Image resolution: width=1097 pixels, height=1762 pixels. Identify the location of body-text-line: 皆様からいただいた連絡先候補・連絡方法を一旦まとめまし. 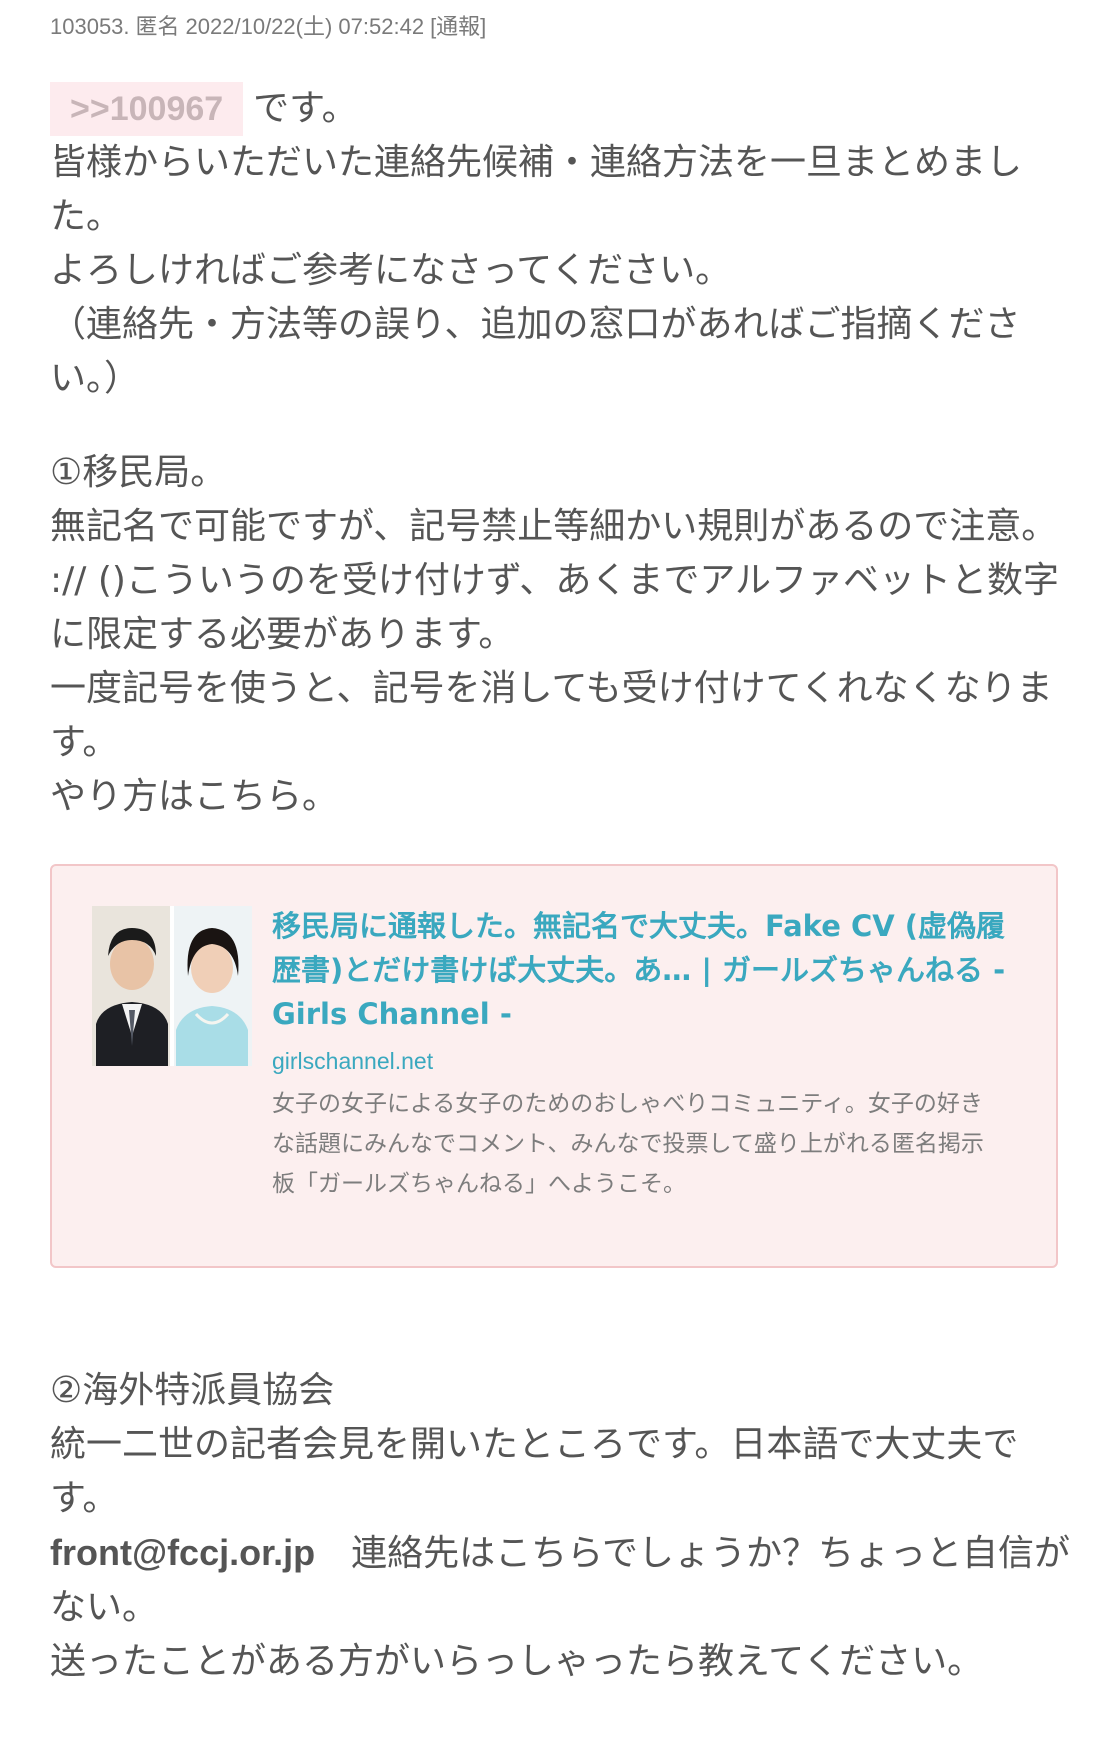
(536, 162).